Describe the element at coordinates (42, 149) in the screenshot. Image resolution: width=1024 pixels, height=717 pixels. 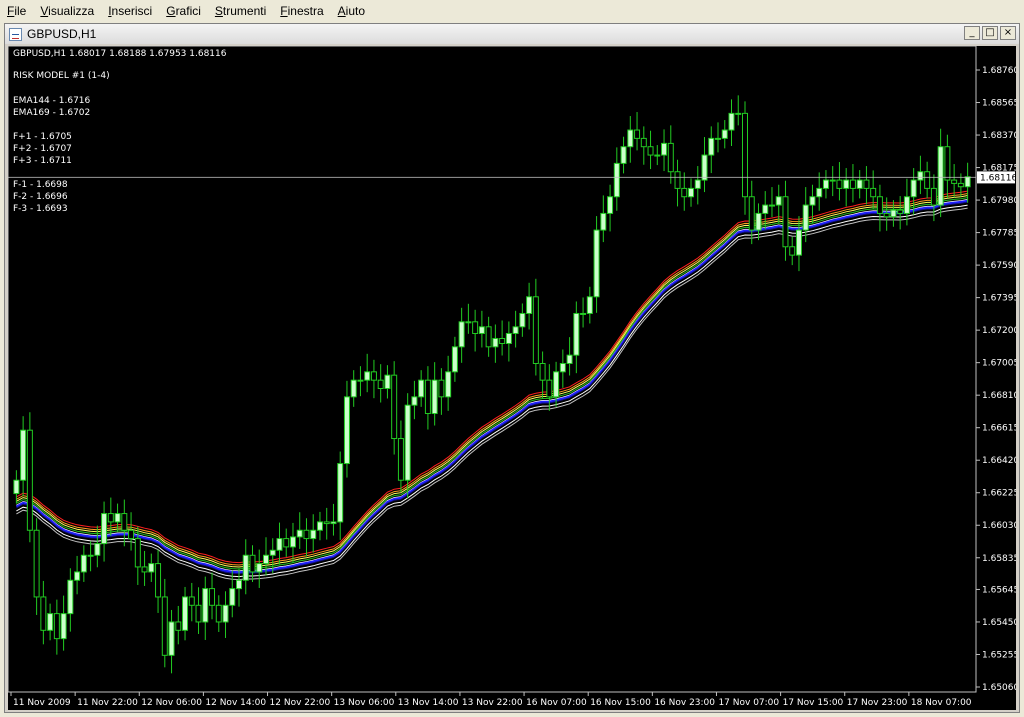
I see `f-plus-2-text: F+2 - 1.6707` at that location.